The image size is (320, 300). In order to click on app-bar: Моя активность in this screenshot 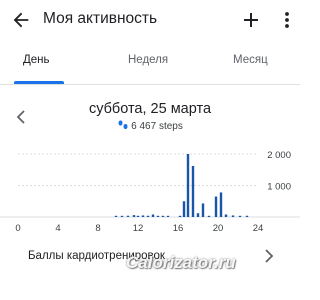, I will do `click(150, 22)`.